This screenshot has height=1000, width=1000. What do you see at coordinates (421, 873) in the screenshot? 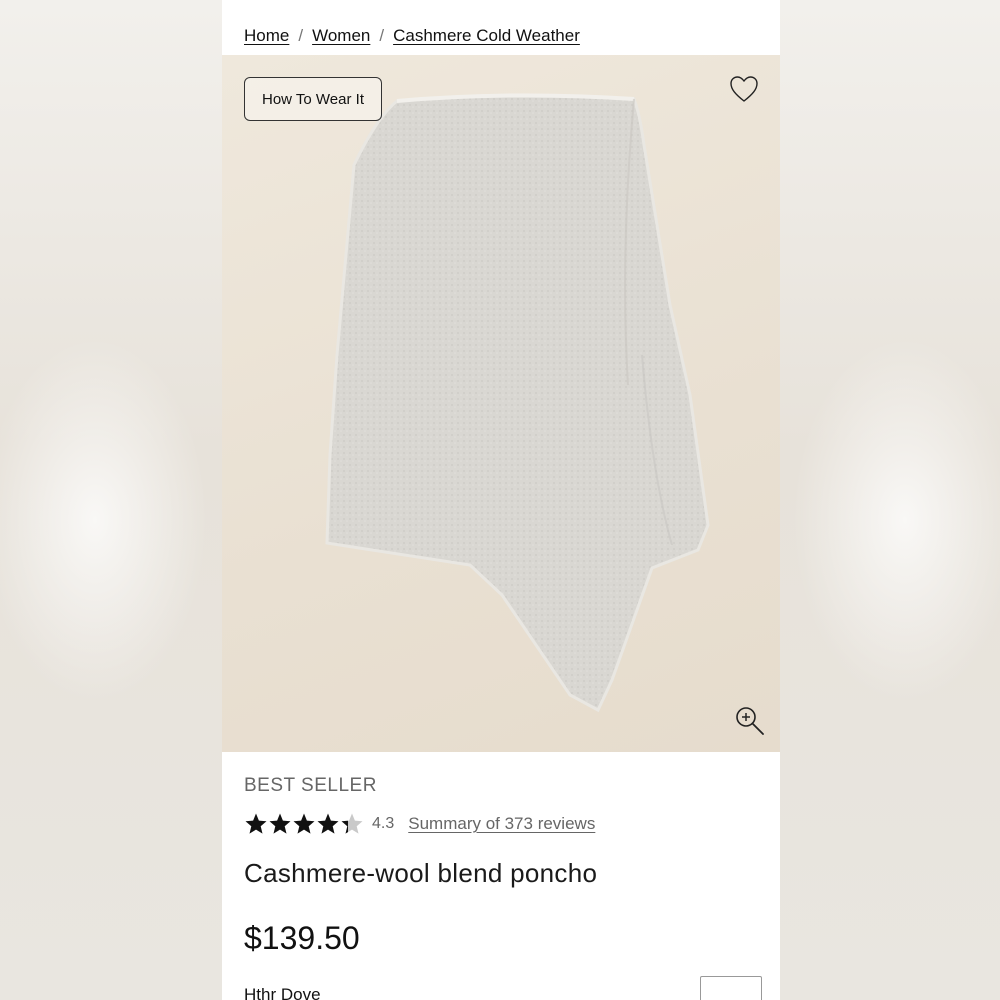
I see `product-title: Cashmere-wool blend poncho` at bounding box center [421, 873].